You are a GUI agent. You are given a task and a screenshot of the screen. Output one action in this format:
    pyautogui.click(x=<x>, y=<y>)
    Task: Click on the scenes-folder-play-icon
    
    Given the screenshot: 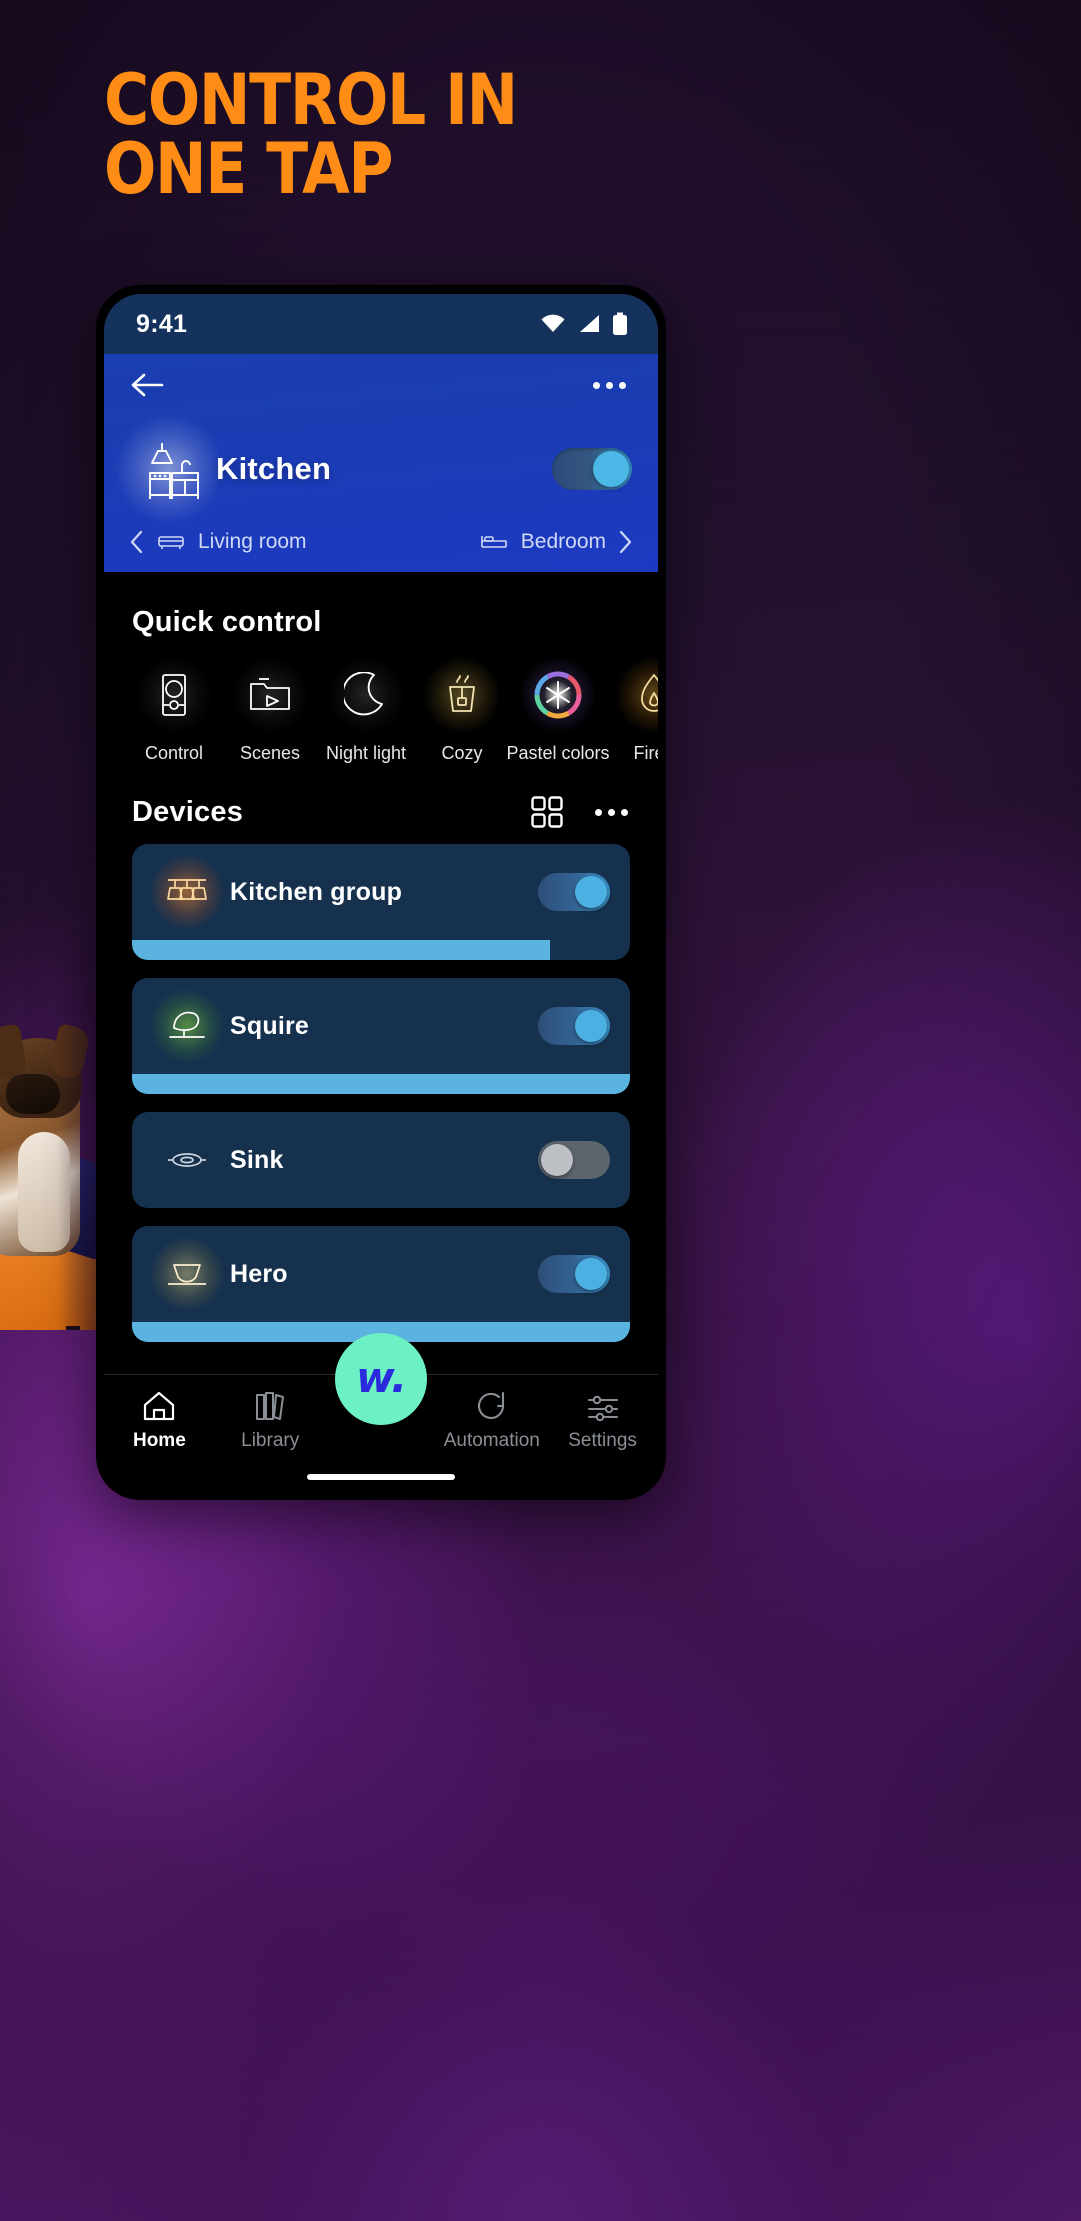 What is the action you would take?
    pyautogui.click(x=270, y=695)
    